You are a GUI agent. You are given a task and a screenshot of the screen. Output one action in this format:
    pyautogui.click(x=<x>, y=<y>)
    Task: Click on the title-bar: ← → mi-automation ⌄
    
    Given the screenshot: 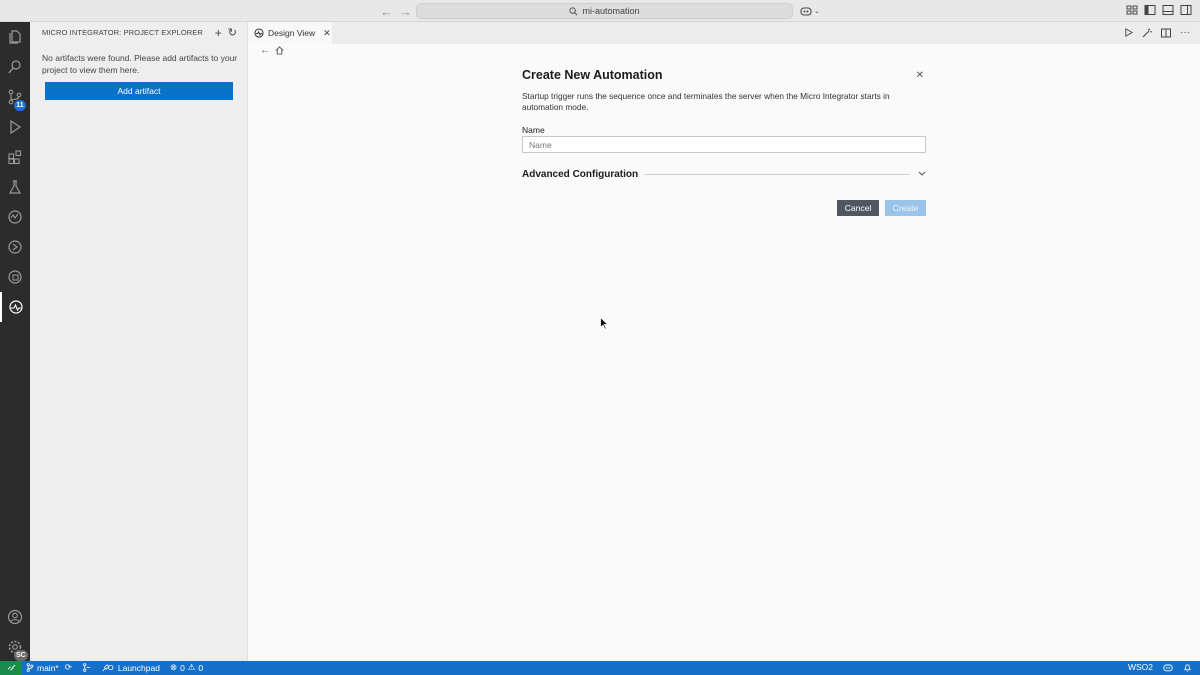 What is the action you would take?
    pyautogui.click(x=600, y=11)
    